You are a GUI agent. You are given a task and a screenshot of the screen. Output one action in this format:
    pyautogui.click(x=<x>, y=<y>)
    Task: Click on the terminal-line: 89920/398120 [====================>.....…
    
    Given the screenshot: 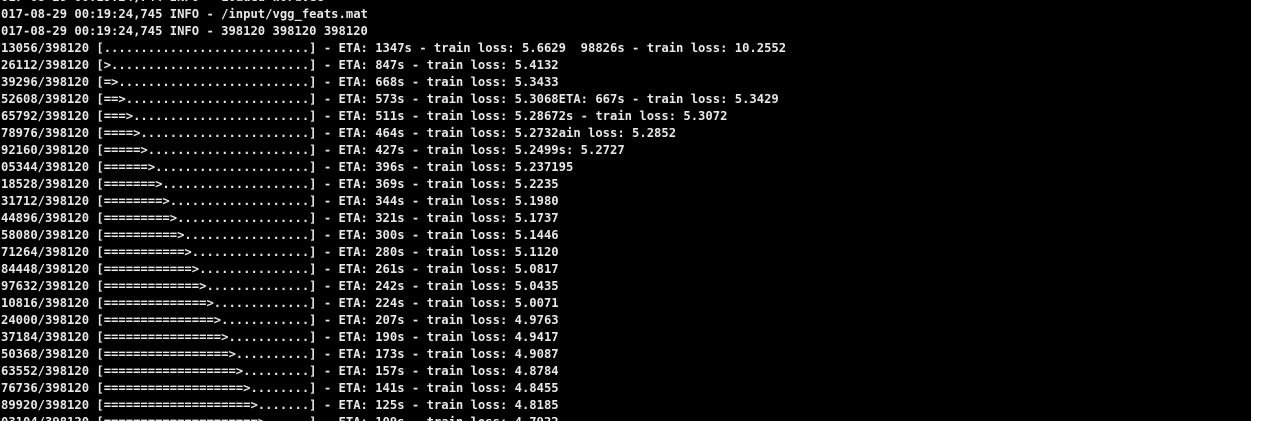 What is the action you would take?
    pyautogui.click(x=280, y=405)
    